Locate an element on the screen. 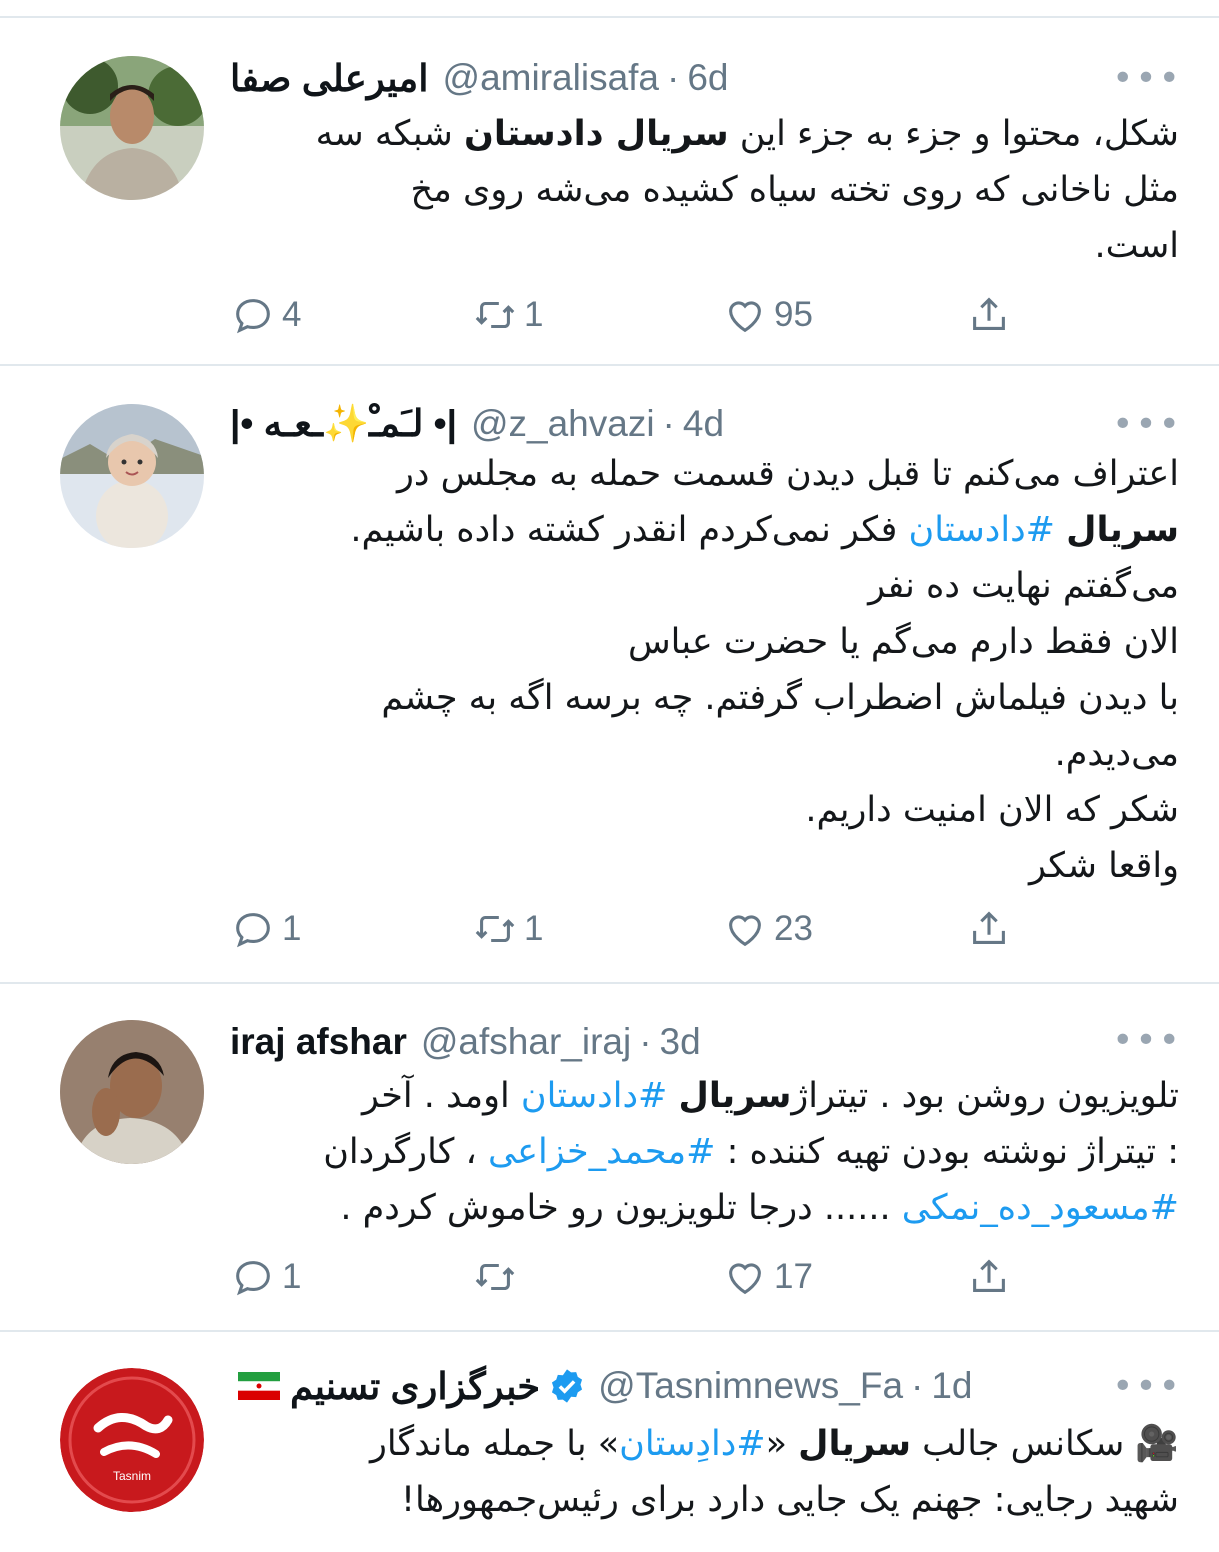 Image resolution: width=1219 pixels, height=1552 pixels. tweet-header: |• لـَمـْ✨ـعـه •| @z_ahvazi · 4d is located at coordinates (477, 424).